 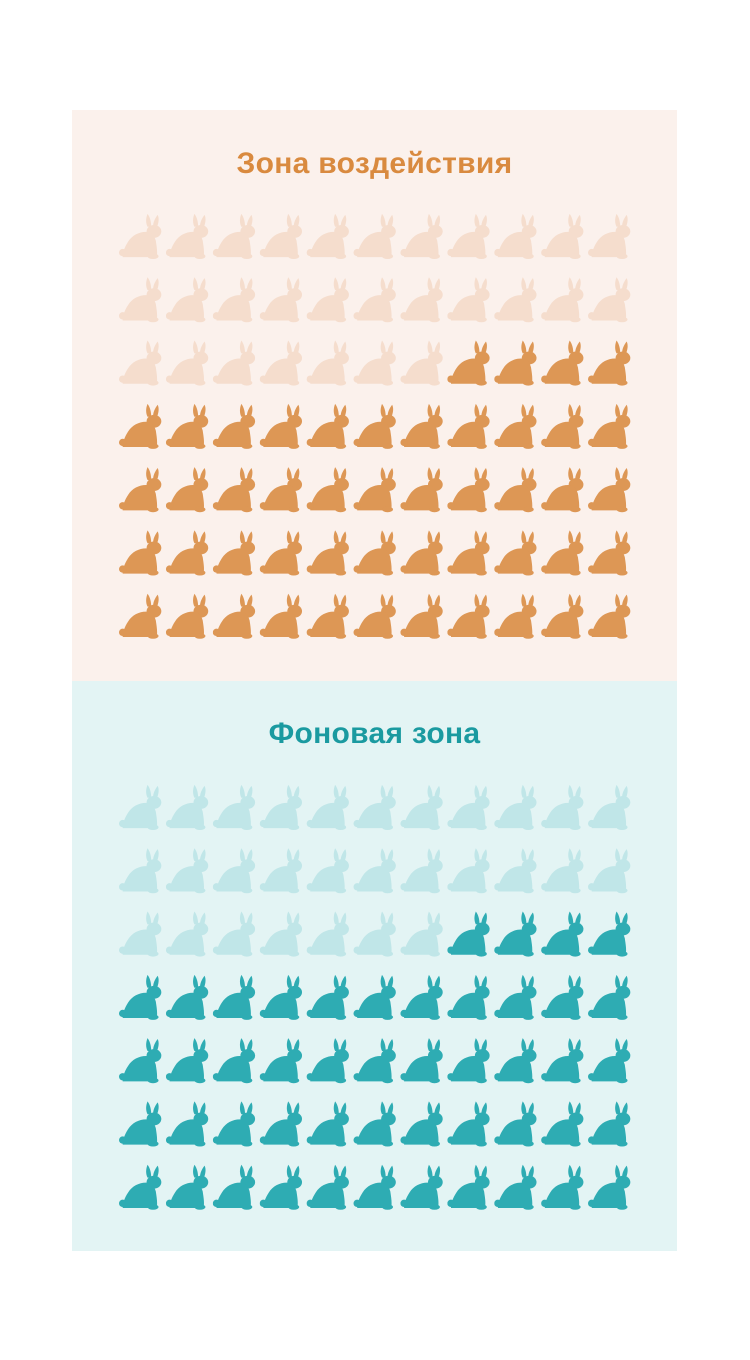 What do you see at coordinates (374, 733) in the screenshot?
I see `background-zone-title: Фоновая зона` at bounding box center [374, 733].